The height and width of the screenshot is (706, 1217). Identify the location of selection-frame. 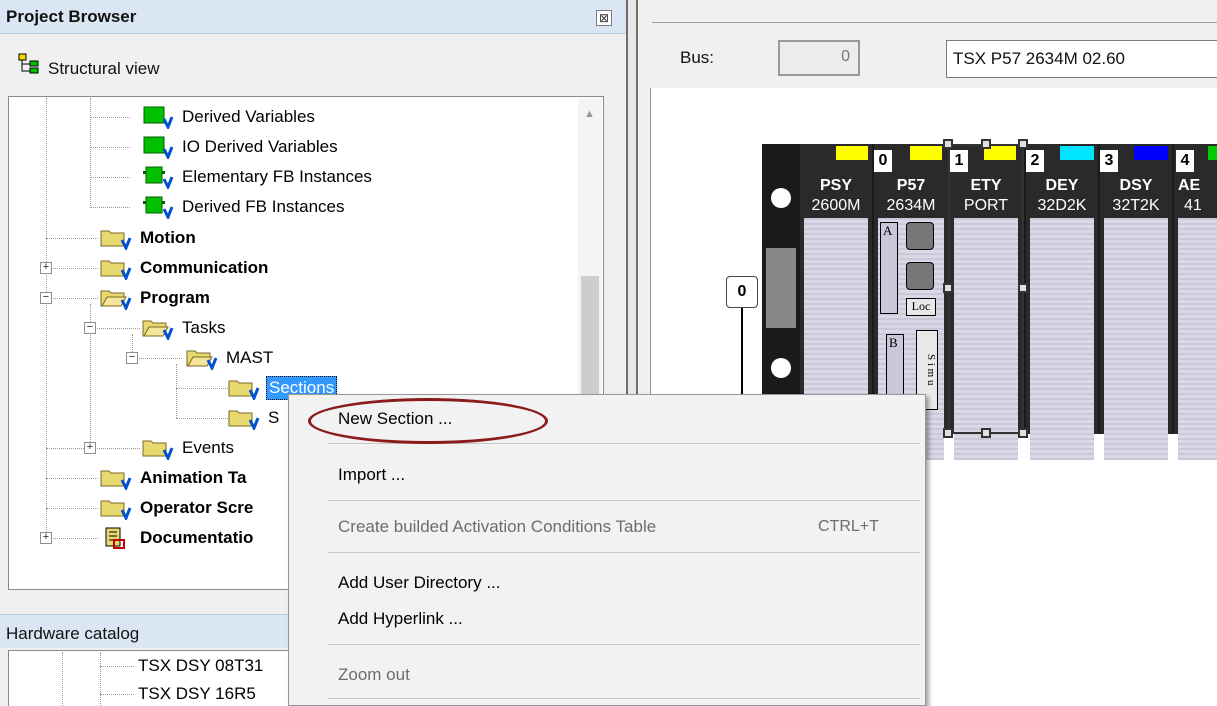
(986, 289).